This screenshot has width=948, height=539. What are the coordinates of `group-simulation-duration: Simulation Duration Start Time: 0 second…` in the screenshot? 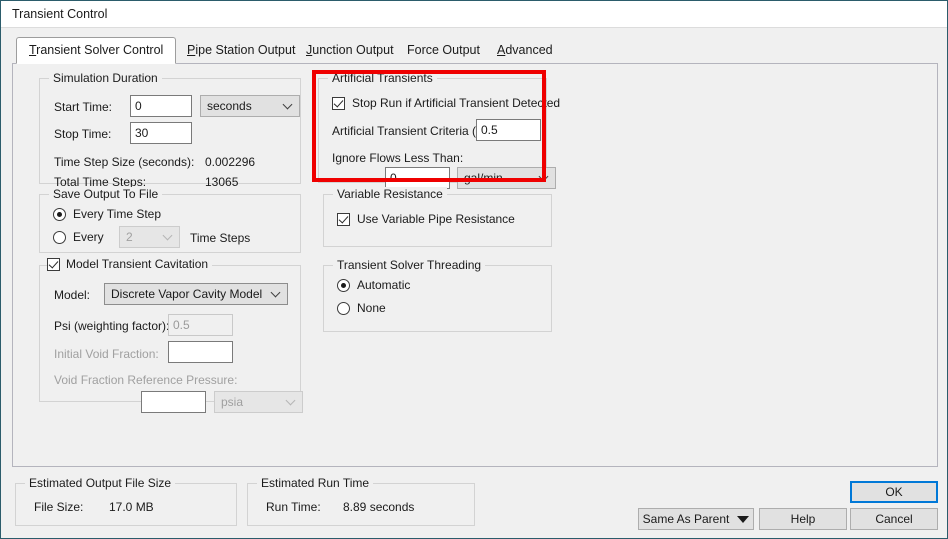 It's located at (170, 130).